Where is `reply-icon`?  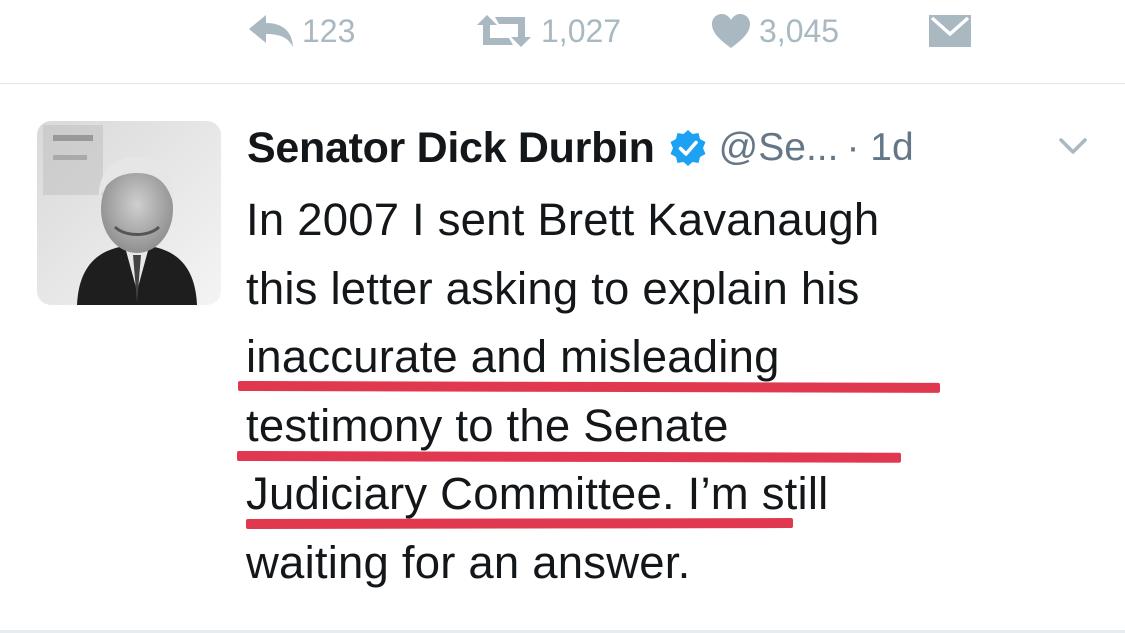 reply-icon is located at coordinates (271, 31).